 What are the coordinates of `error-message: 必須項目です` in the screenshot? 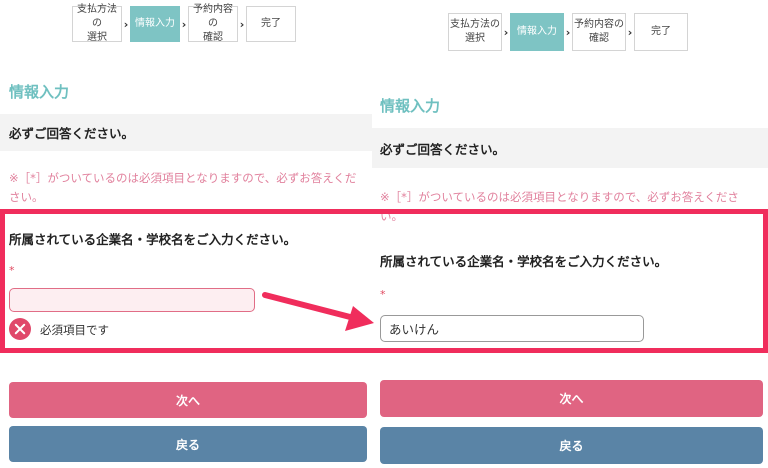 It's located at (74, 330).